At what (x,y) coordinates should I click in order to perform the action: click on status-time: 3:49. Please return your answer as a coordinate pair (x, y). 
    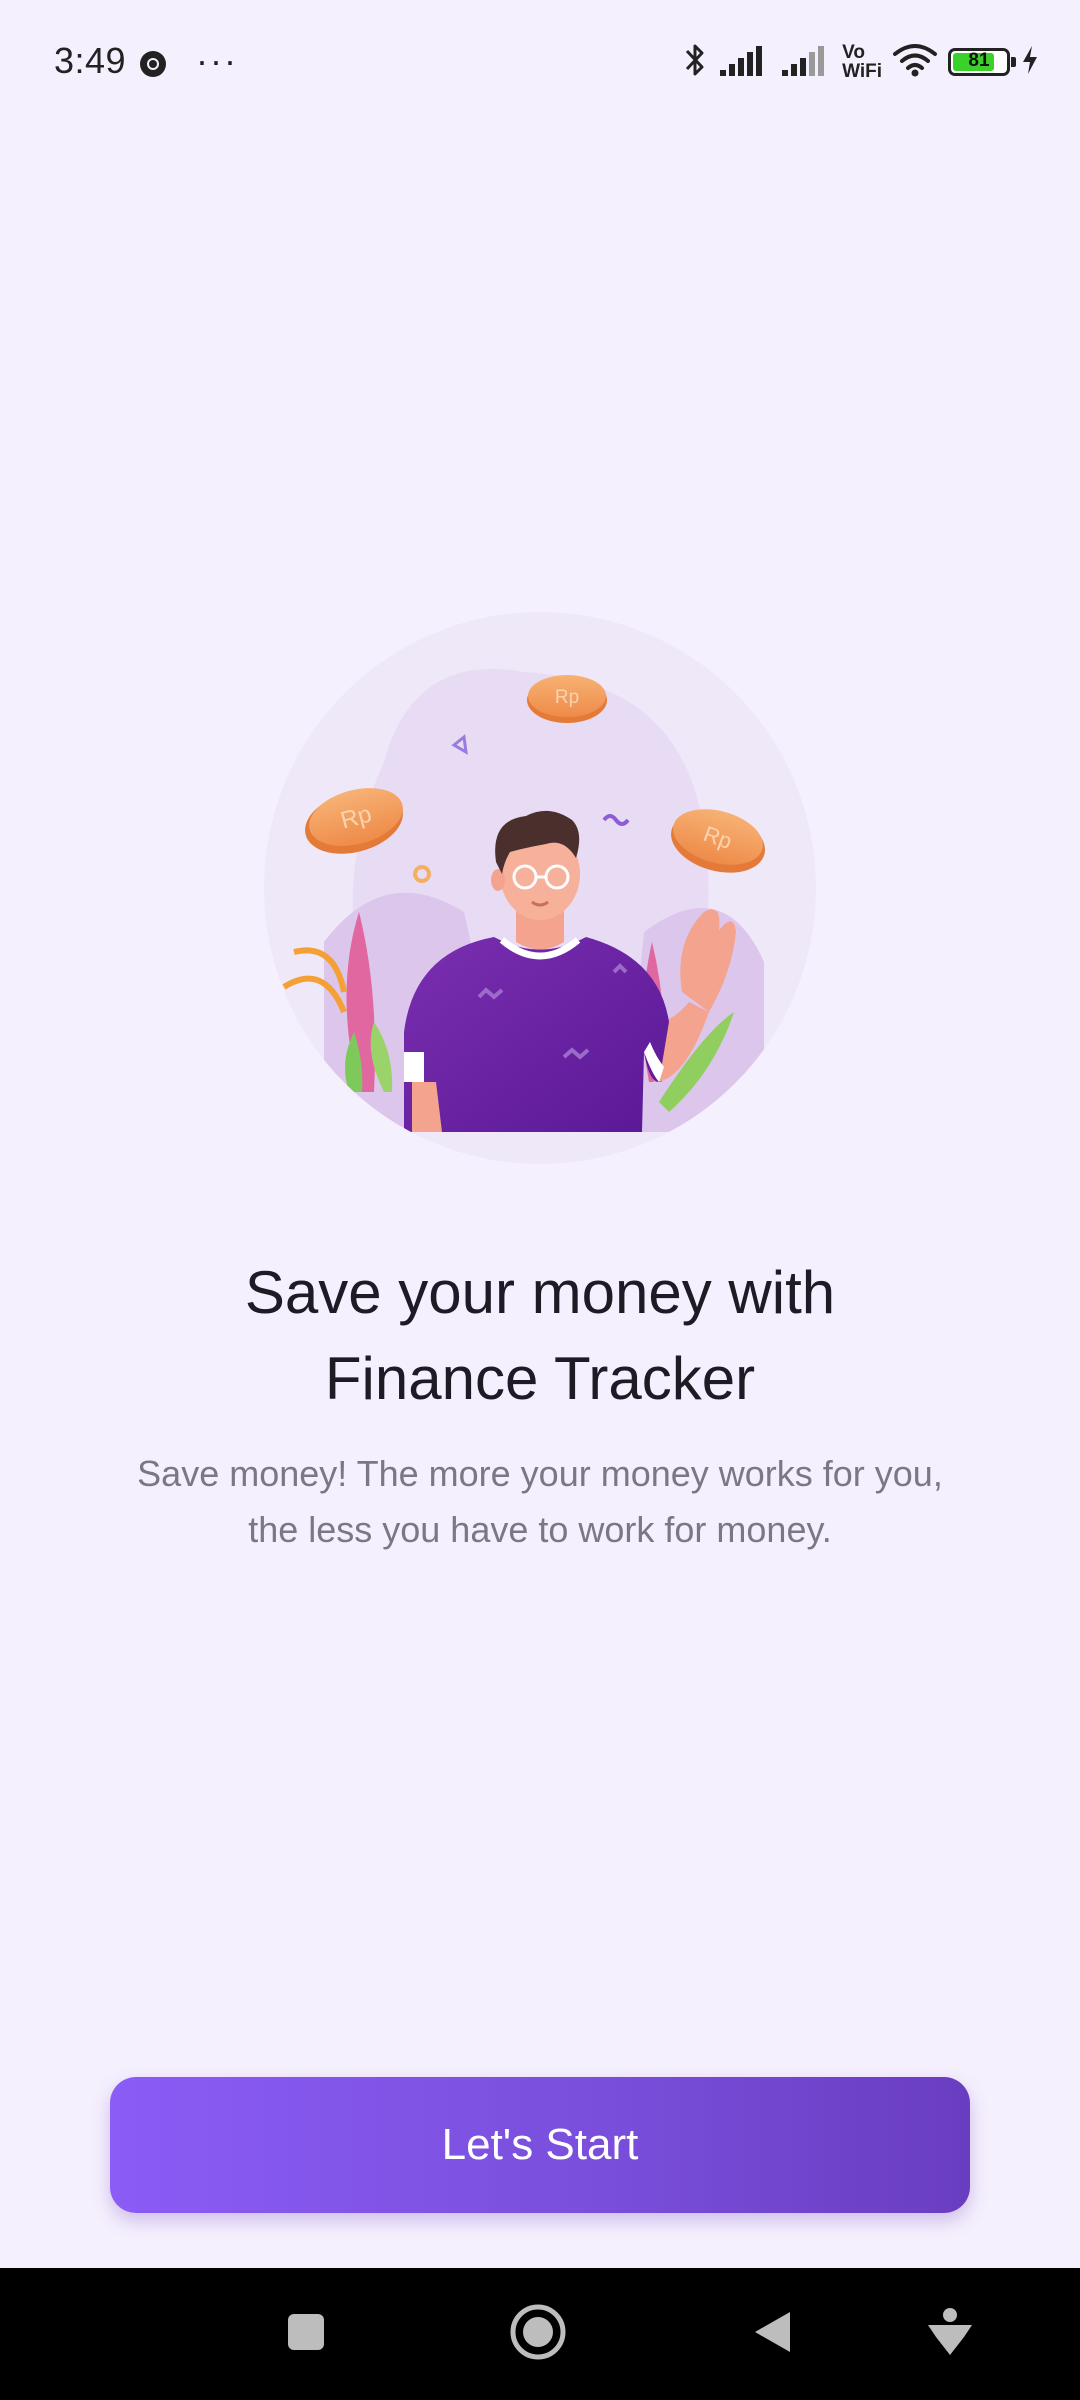
    Looking at the image, I should click on (90, 60).